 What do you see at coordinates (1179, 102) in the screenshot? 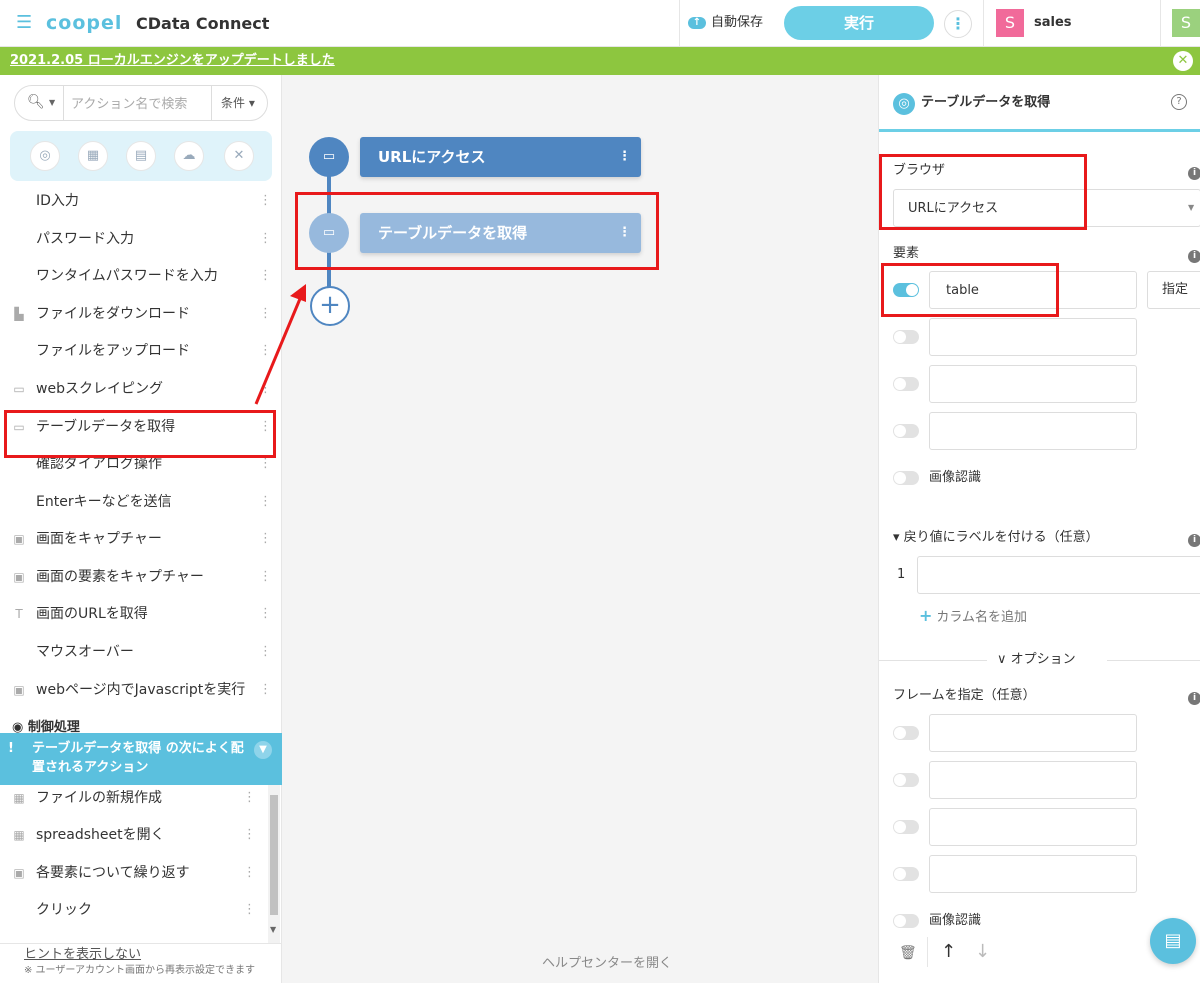
I see `help-icon: ?` at bounding box center [1179, 102].